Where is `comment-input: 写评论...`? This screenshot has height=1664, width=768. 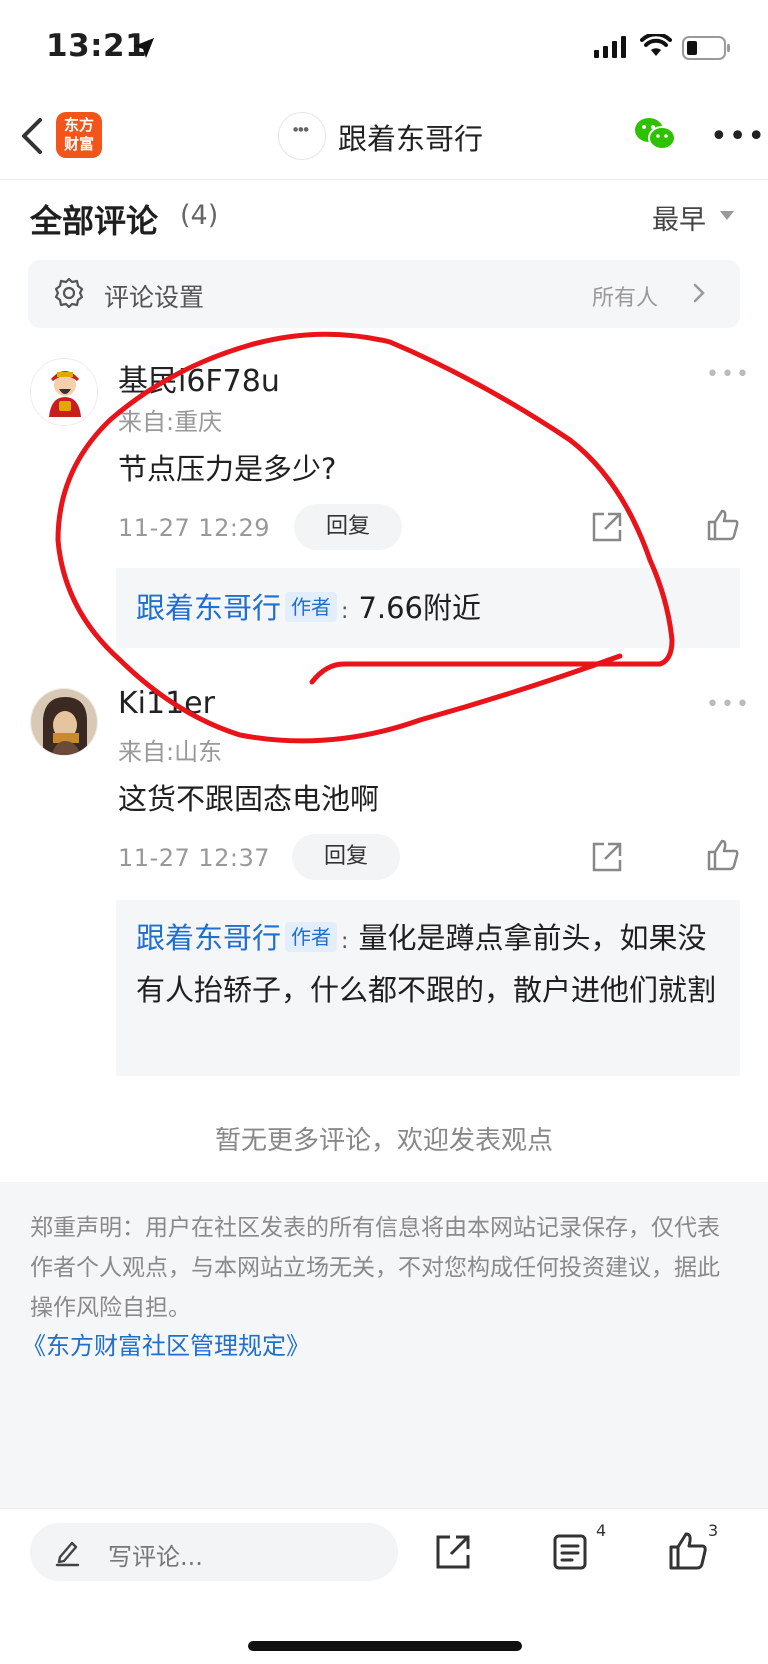
comment-input: 写评论... is located at coordinates (214, 1552).